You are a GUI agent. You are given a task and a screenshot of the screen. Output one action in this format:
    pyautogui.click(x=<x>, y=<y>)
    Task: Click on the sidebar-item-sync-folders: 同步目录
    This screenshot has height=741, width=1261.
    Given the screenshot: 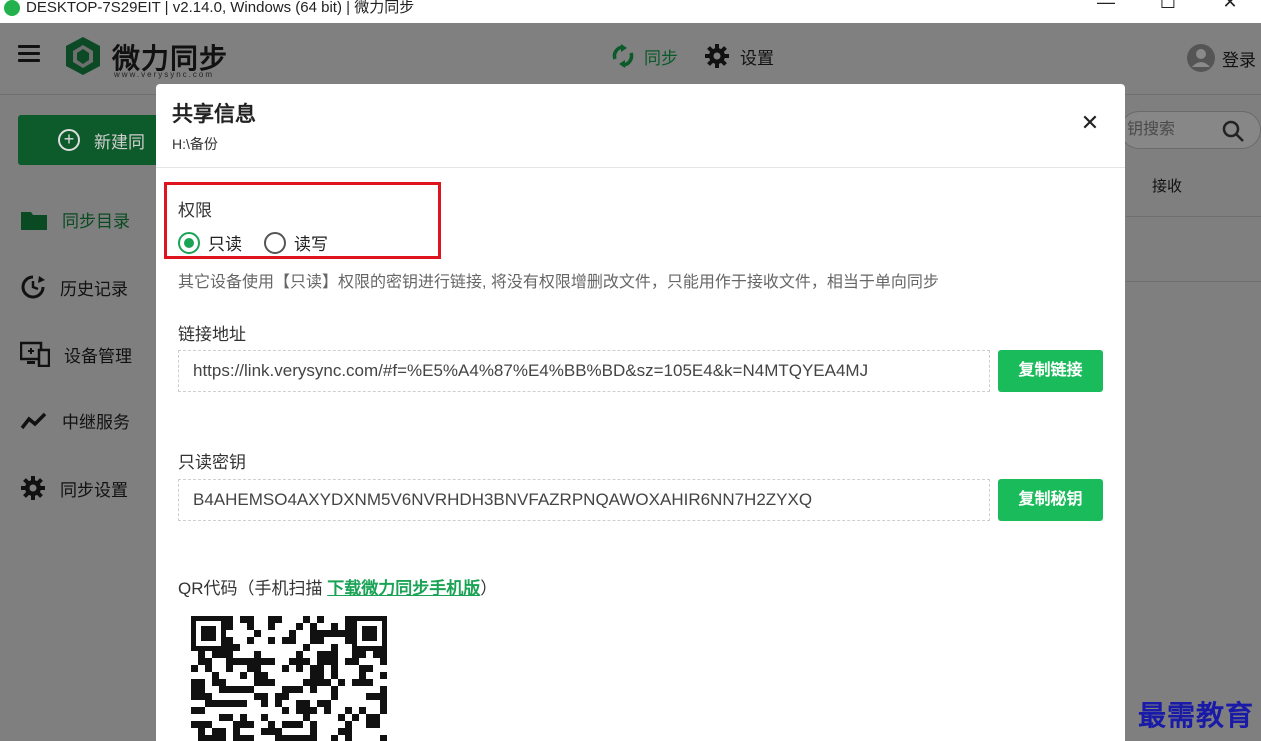 What is the action you would take?
    pyautogui.click(x=75, y=219)
    